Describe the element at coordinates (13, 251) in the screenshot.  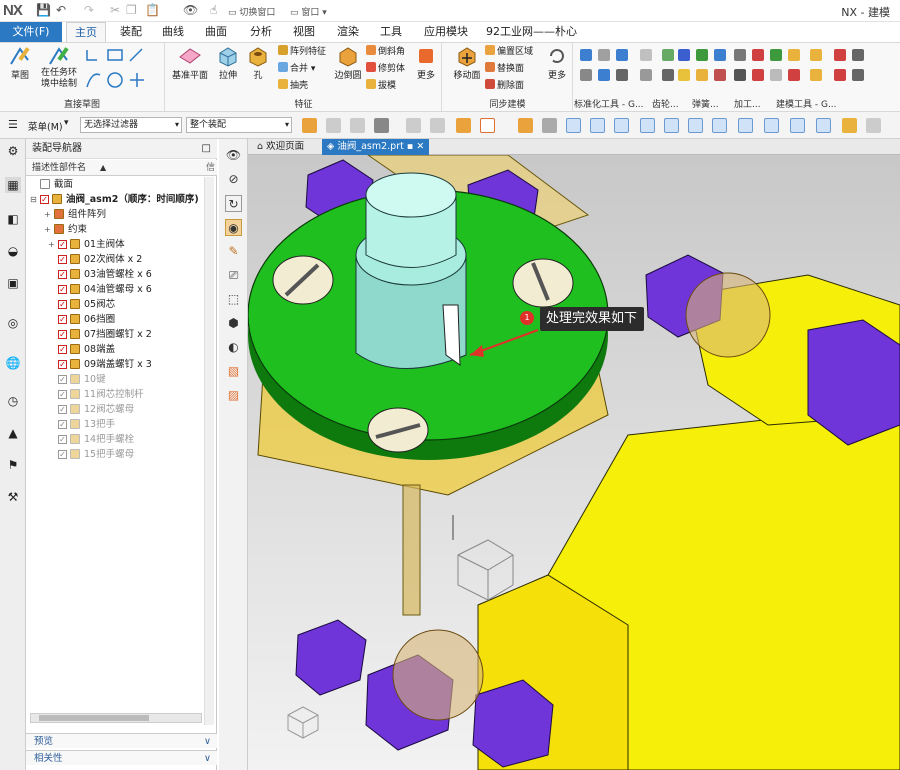
I see `part-navigator-icon: ◒` at that location.